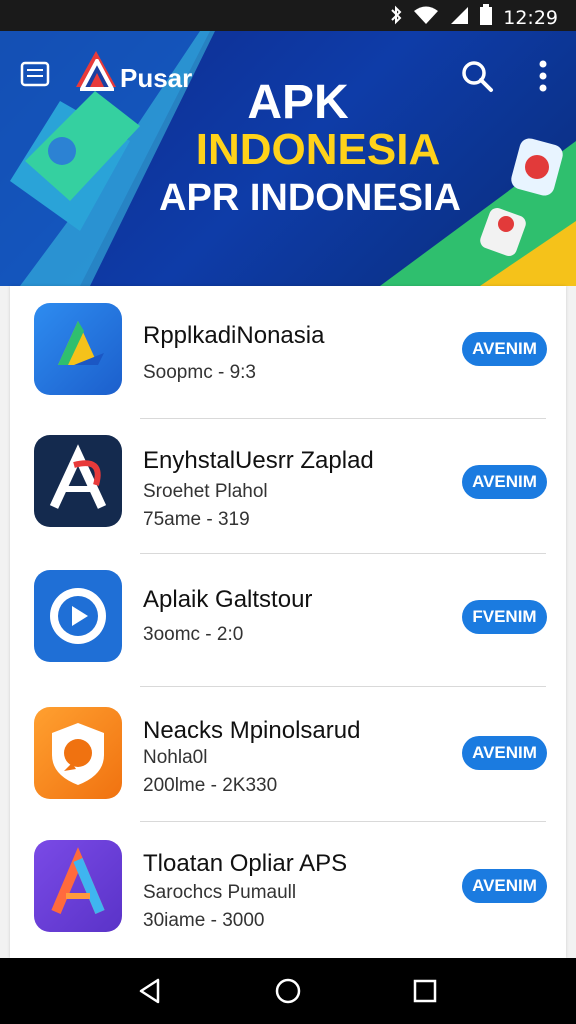 The width and height of the screenshot is (576, 1024). I want to click on back-triangle-icon, so click(149, 991).